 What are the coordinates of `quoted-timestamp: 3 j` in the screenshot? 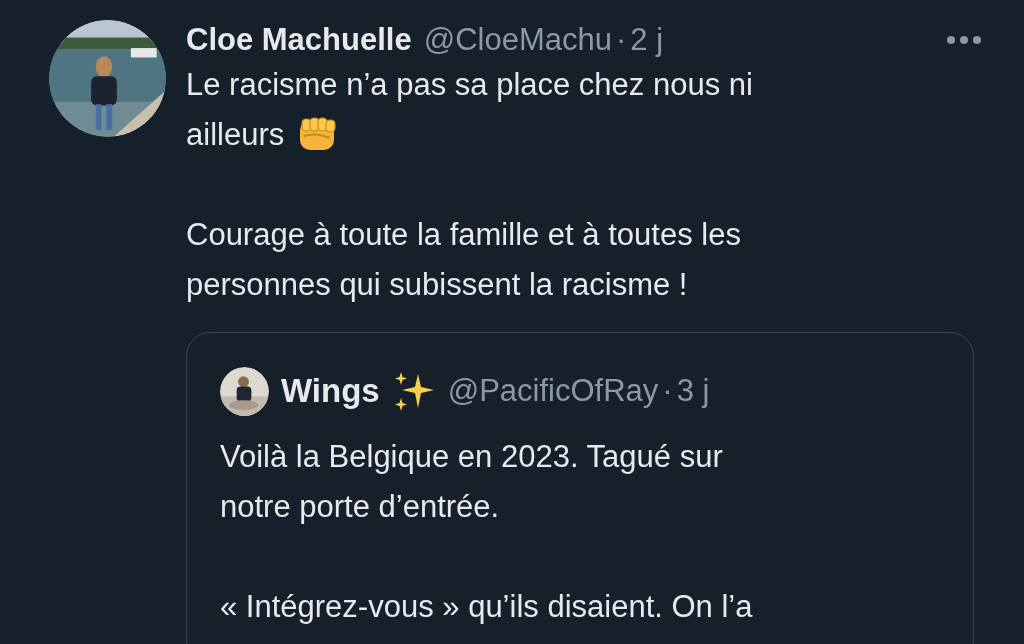 It's located at (693, 390).